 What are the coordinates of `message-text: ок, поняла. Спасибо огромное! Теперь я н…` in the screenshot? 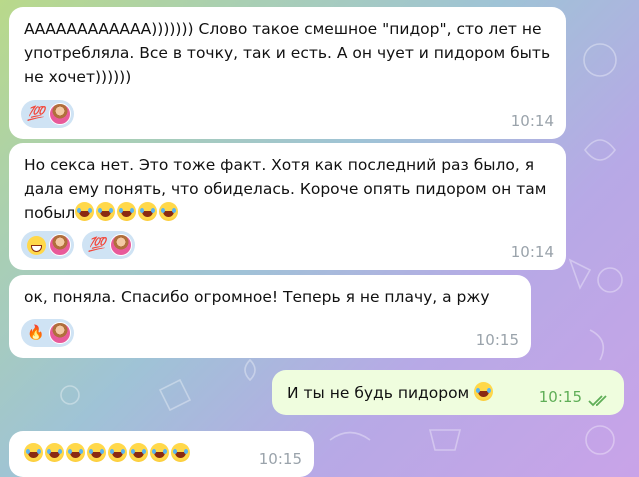 It's located at (257, 297).